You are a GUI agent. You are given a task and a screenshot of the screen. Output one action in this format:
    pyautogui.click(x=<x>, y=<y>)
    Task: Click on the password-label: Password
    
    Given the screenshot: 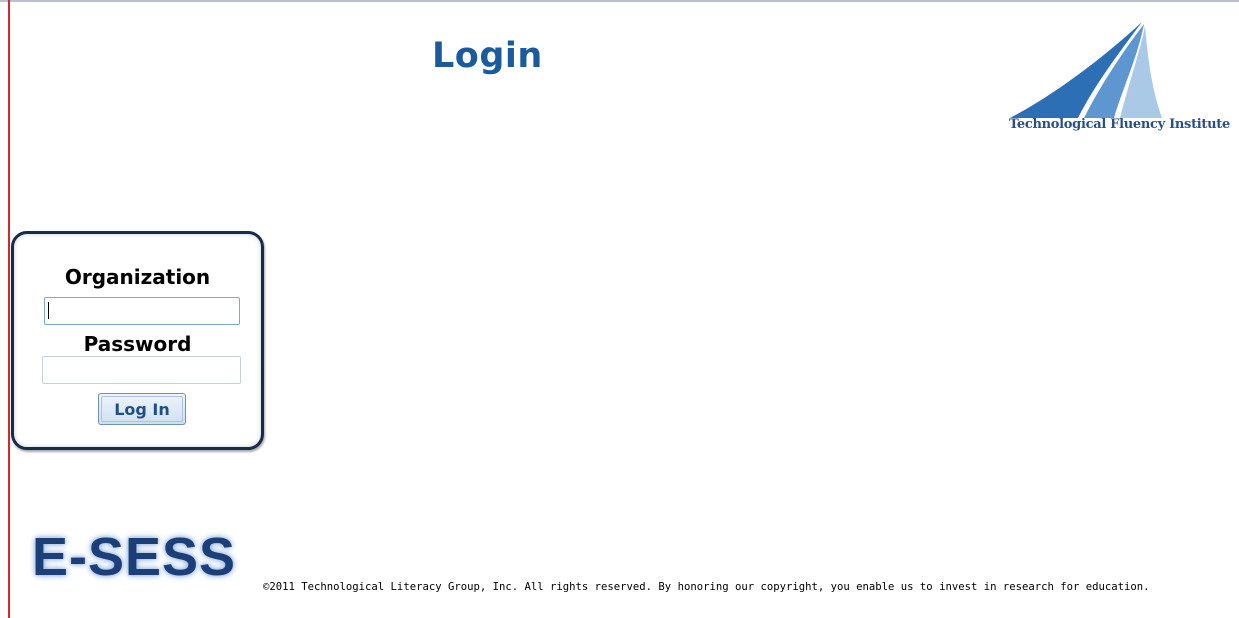 What is the action you would take?
    pyautogui.click(x=137, y=344)
    